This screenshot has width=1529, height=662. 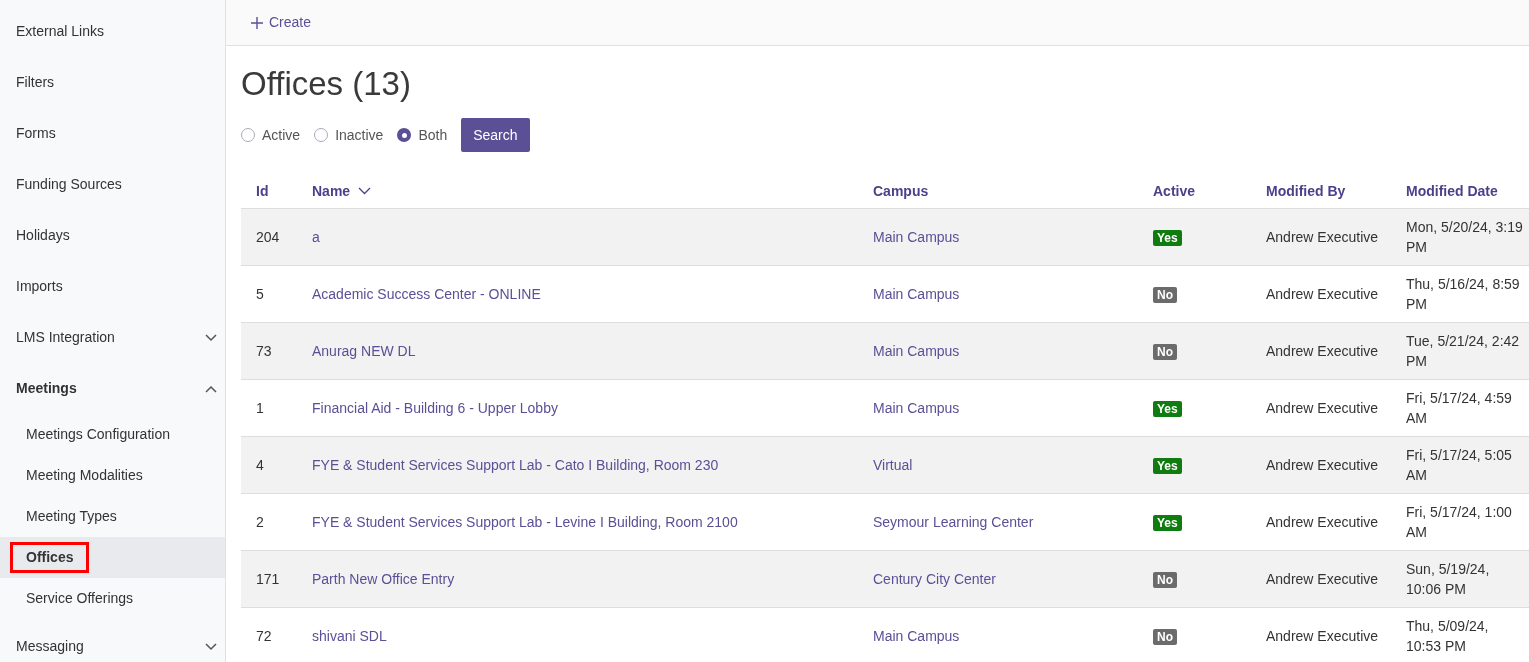 I want to click on office-link: Academic Success Center - ONLINE, so click(x=426, y=293).